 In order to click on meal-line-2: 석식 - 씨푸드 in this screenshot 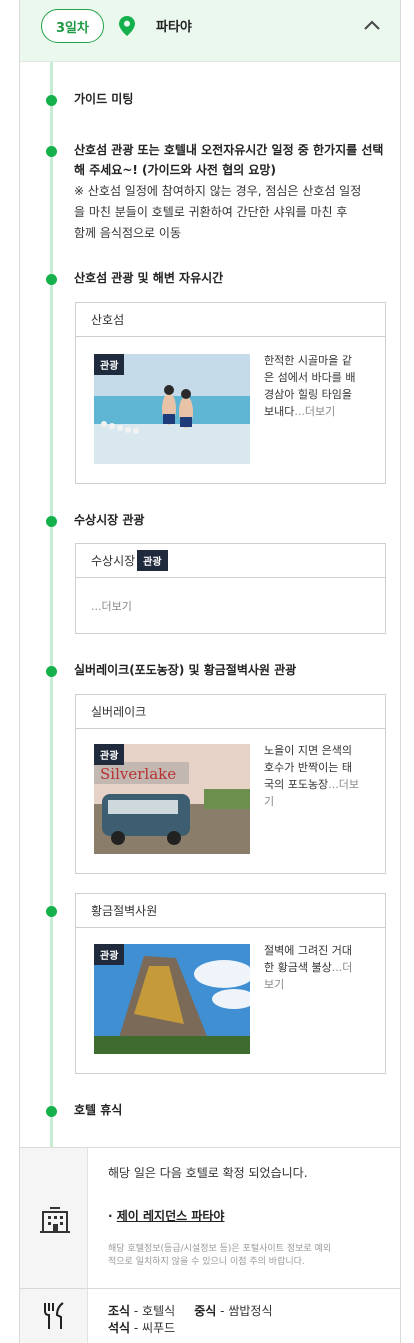, I will do `click(142, 1328)`.